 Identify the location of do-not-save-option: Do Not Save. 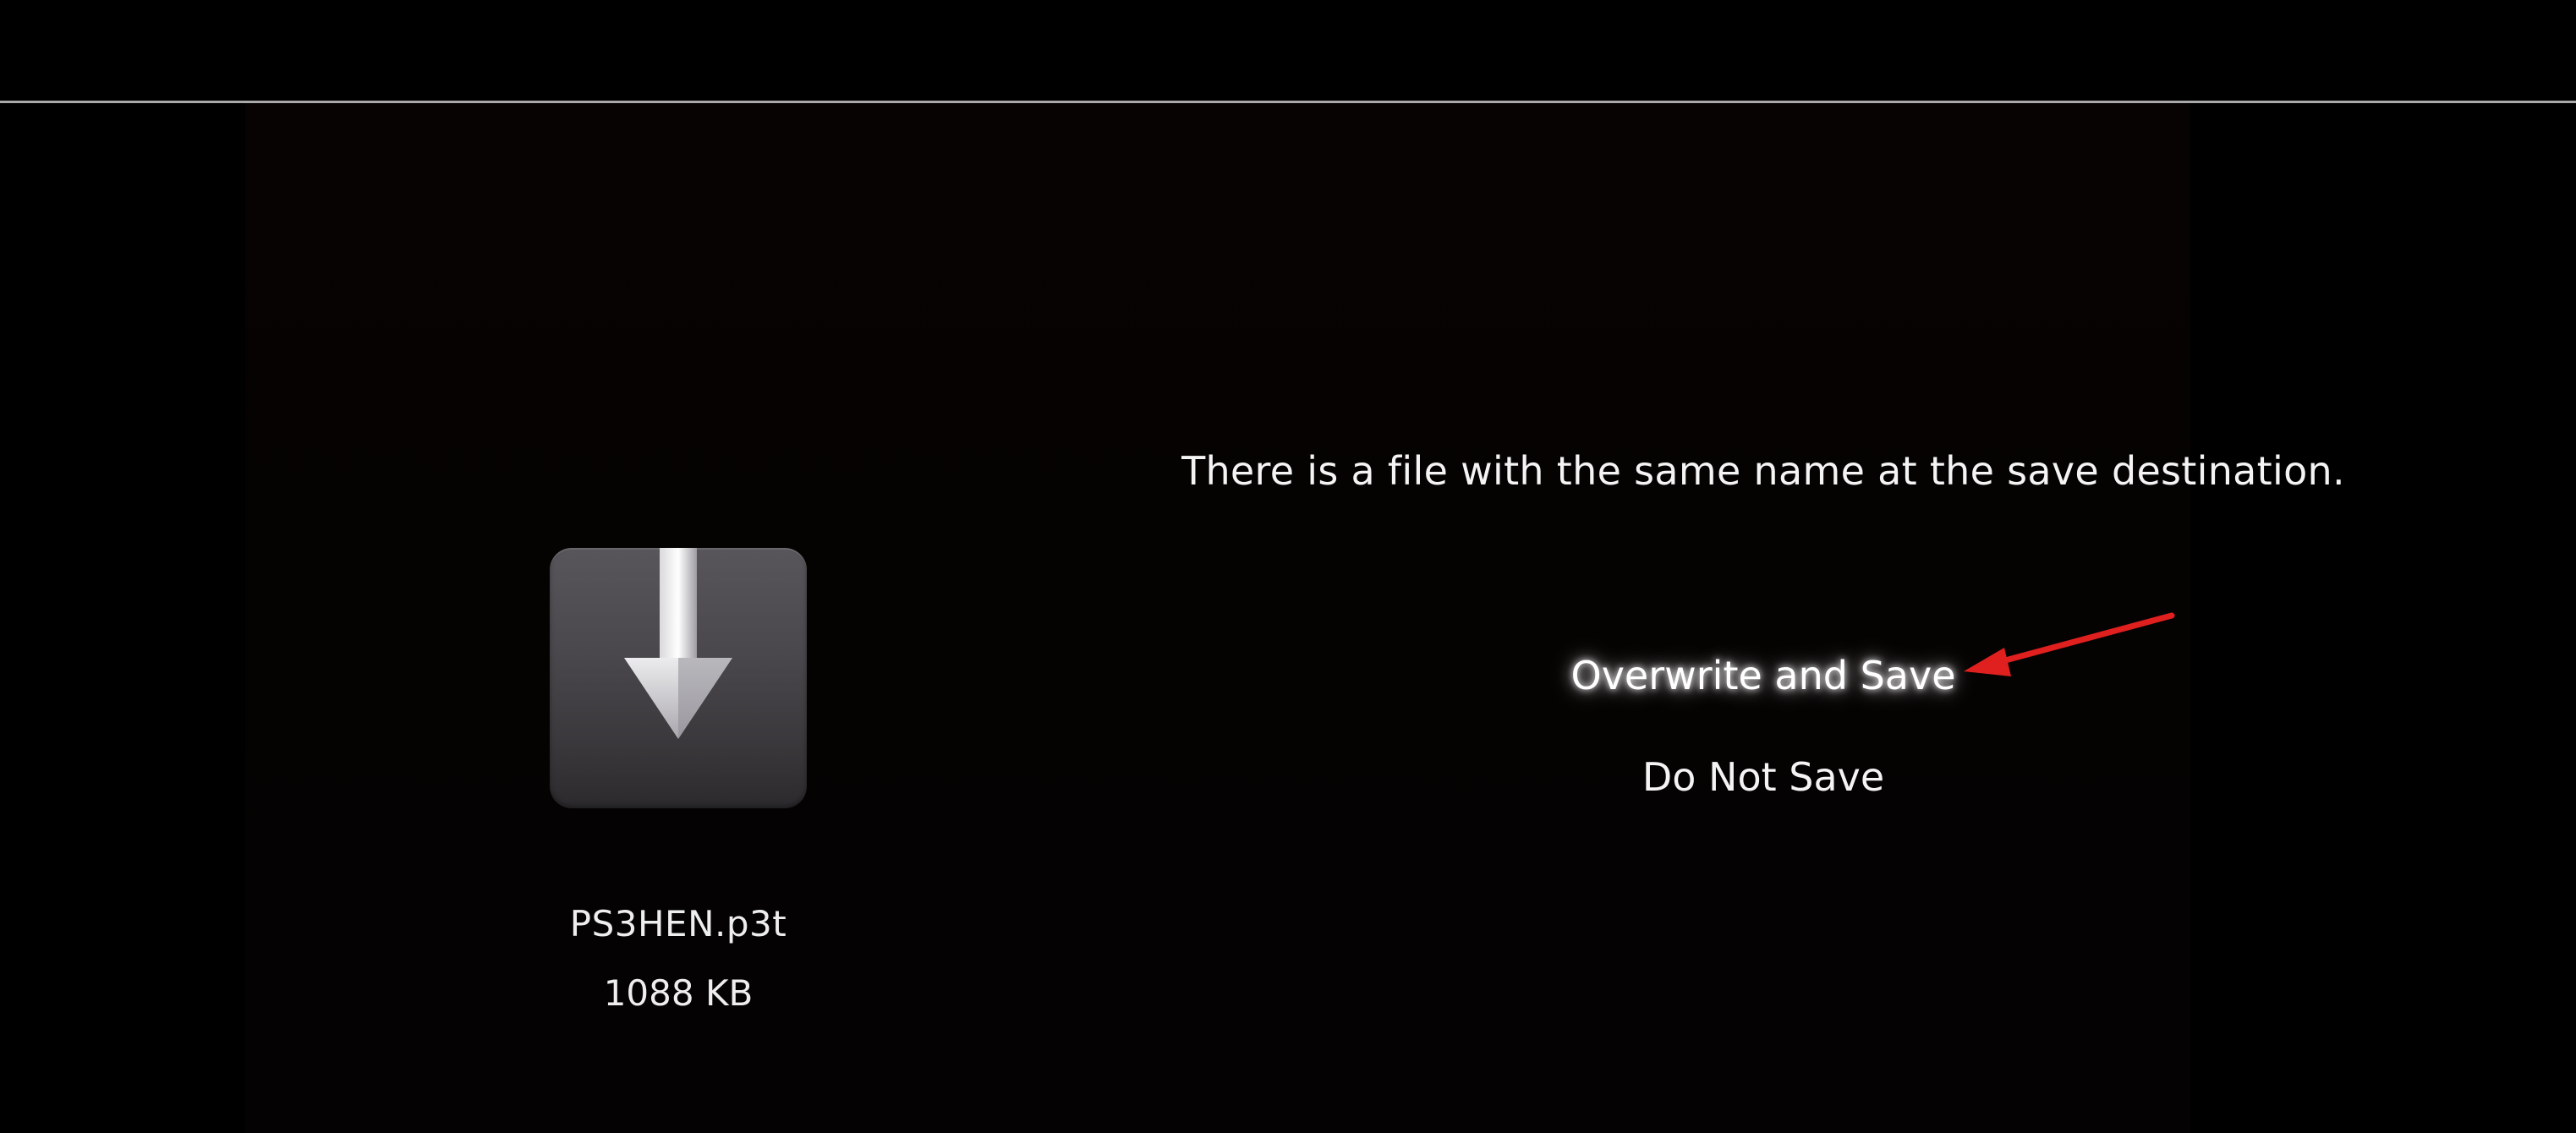
(1763, 777).